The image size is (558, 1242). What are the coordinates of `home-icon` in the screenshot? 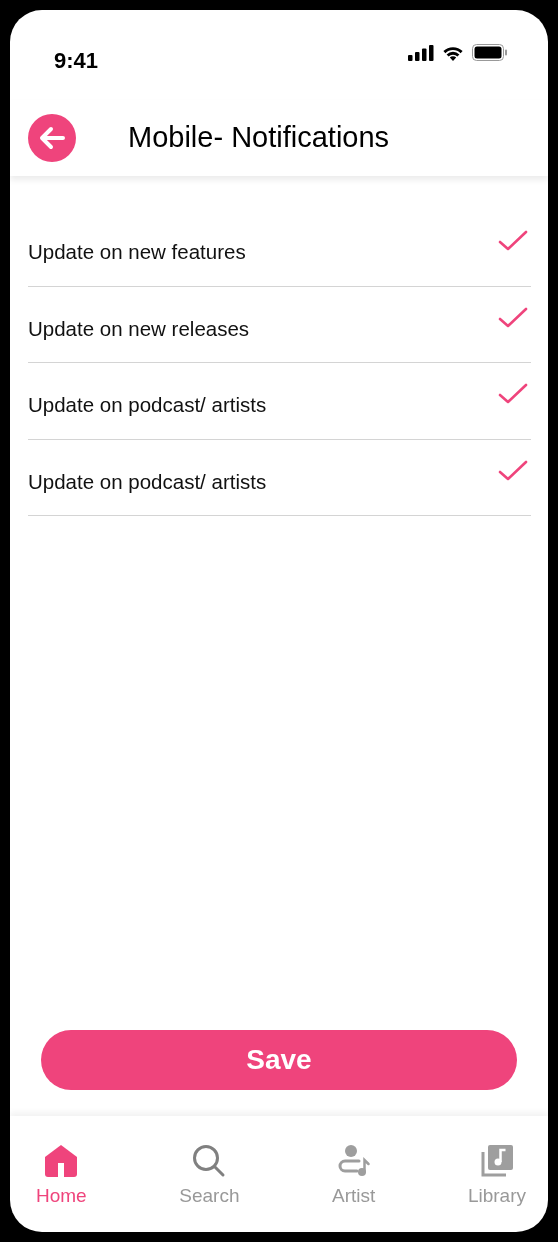 It's located at (61, 1161).